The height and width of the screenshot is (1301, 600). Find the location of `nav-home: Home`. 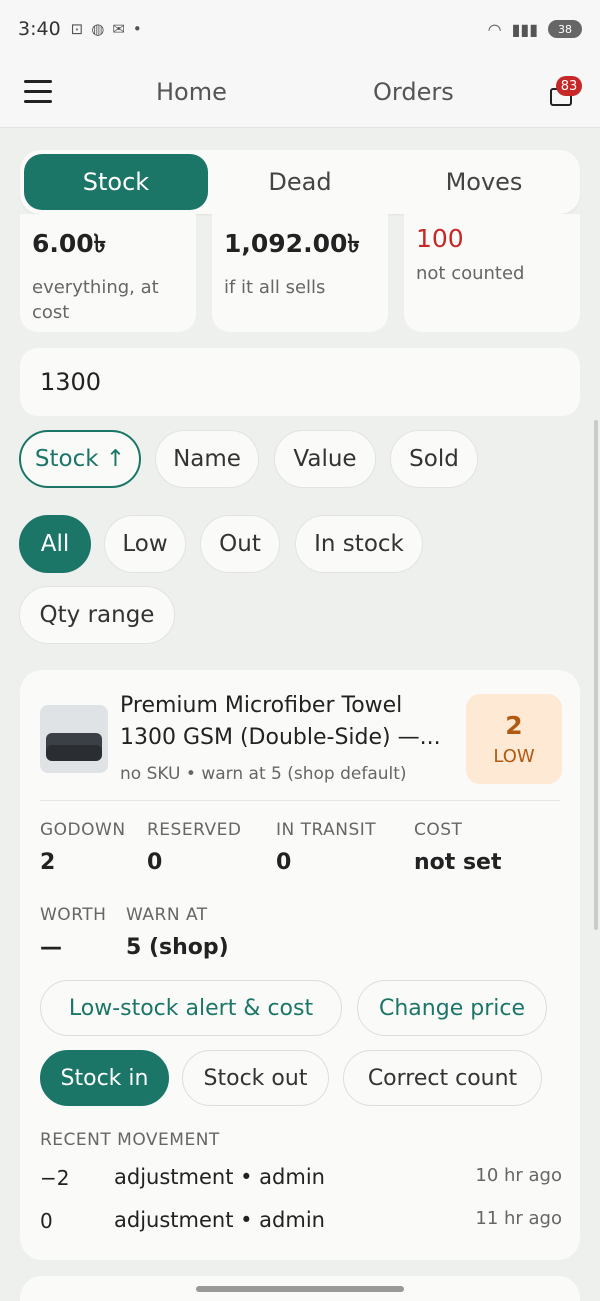

nav-home: Home is located at coordinates (191, 92).